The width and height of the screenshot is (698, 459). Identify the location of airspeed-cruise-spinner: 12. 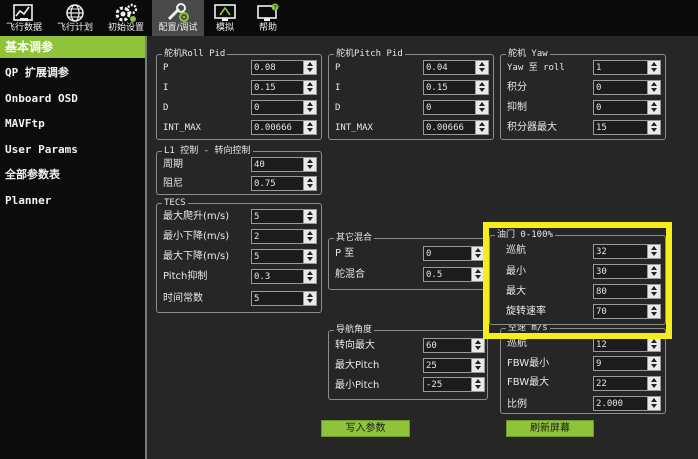
(627, 344).